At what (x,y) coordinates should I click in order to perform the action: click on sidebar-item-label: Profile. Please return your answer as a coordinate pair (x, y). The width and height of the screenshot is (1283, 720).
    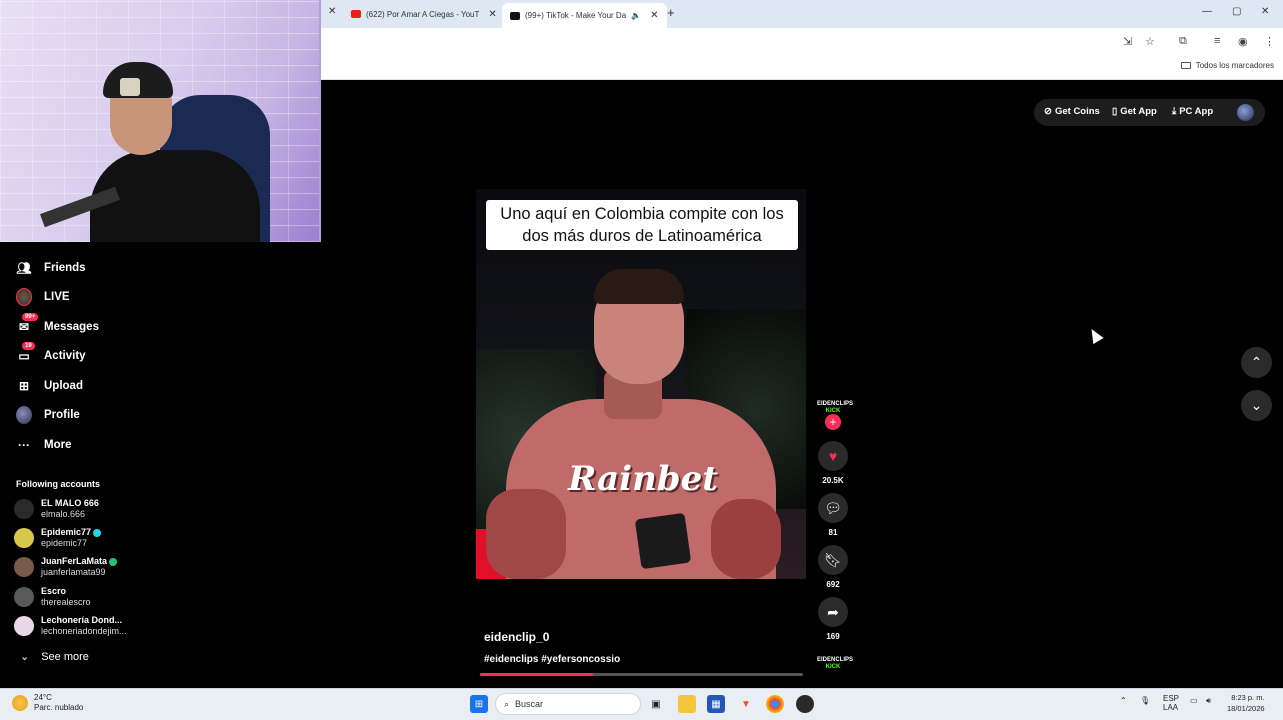
    Looking at the image, I should click on (62, 415).